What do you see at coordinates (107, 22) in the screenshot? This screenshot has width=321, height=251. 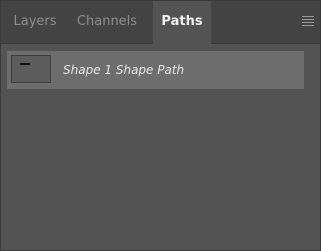 I see `tab-channels: Channels` at bounding box center [107, 22].